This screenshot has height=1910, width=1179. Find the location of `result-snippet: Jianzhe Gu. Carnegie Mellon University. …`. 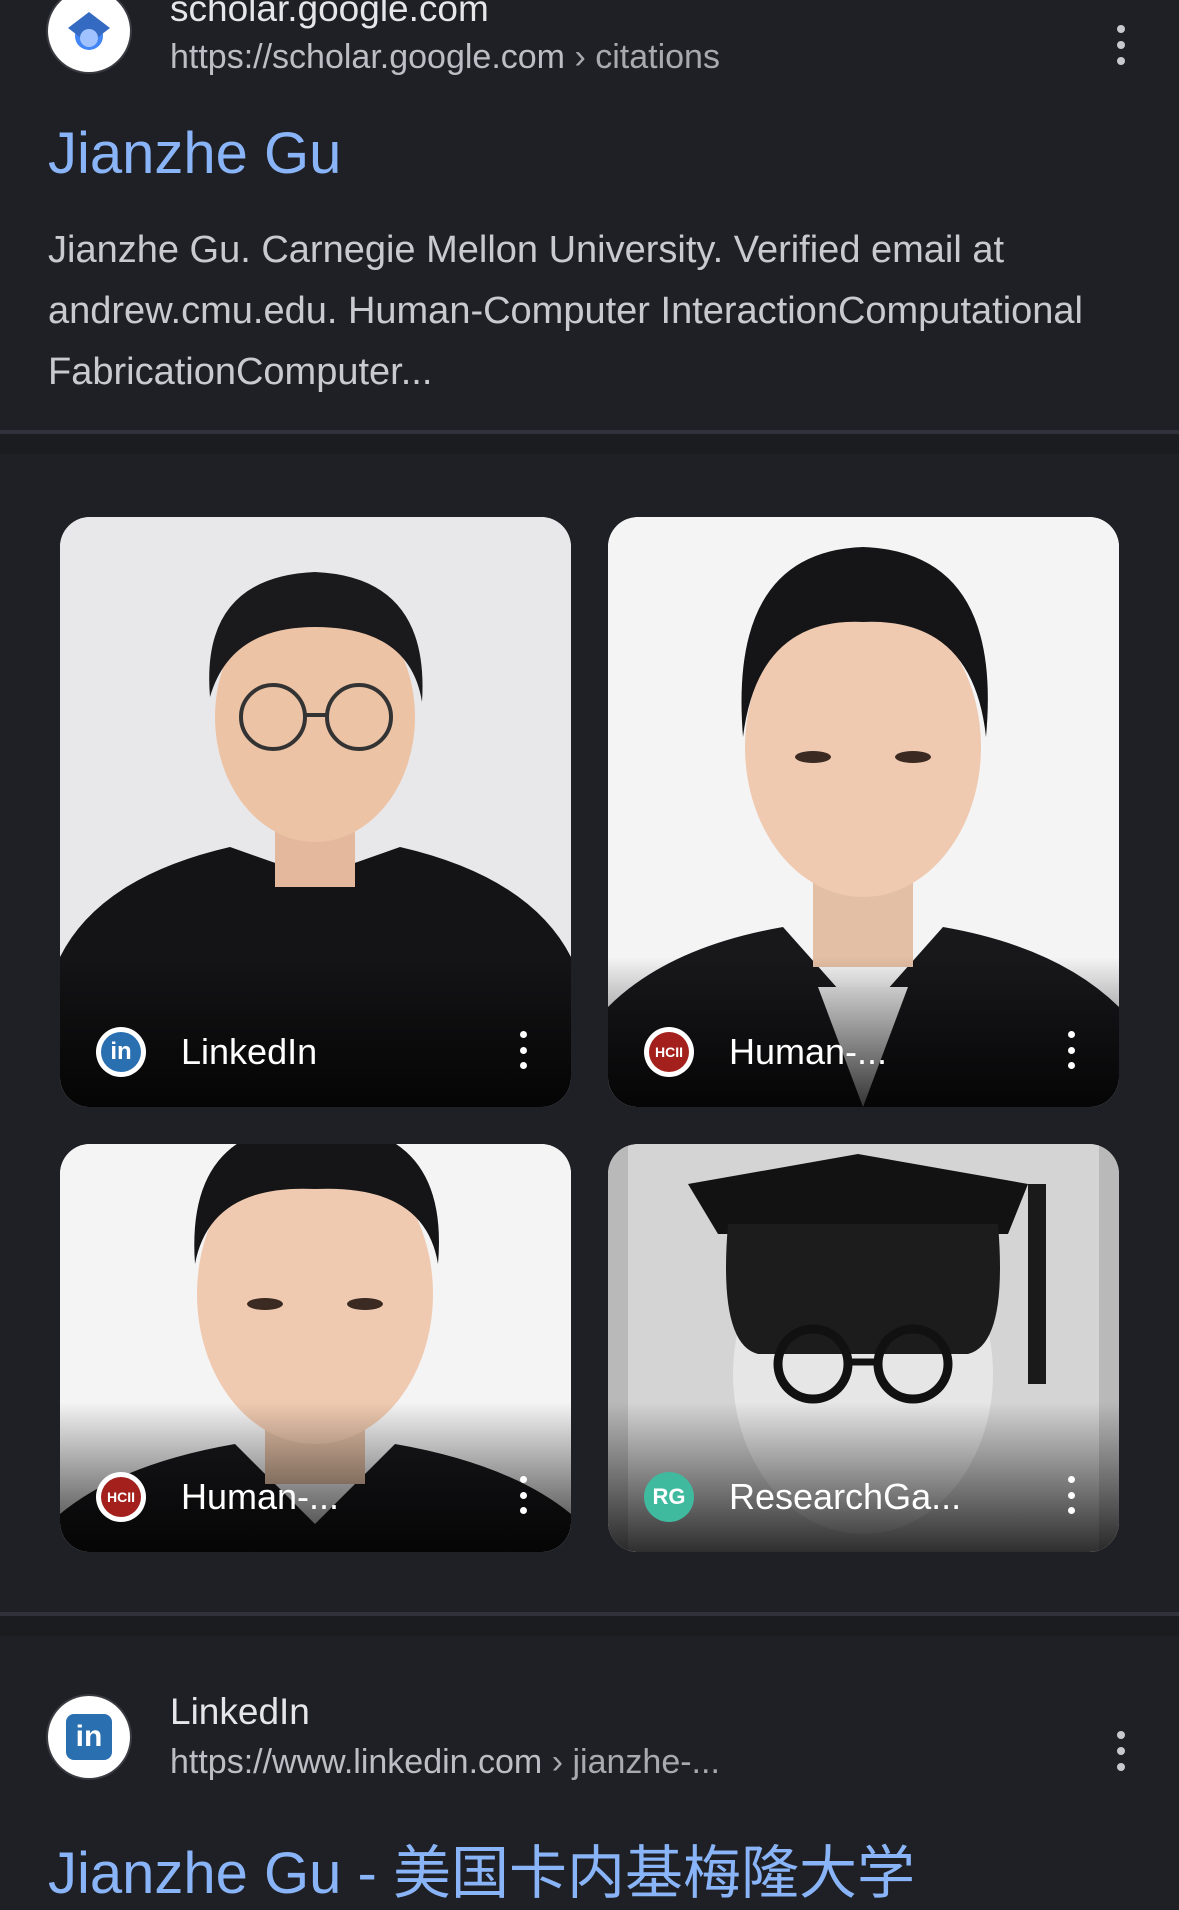

result-snippet: Jianzhe Gu. Carnegie Mellon University. … is located at coordinates (565, 311).